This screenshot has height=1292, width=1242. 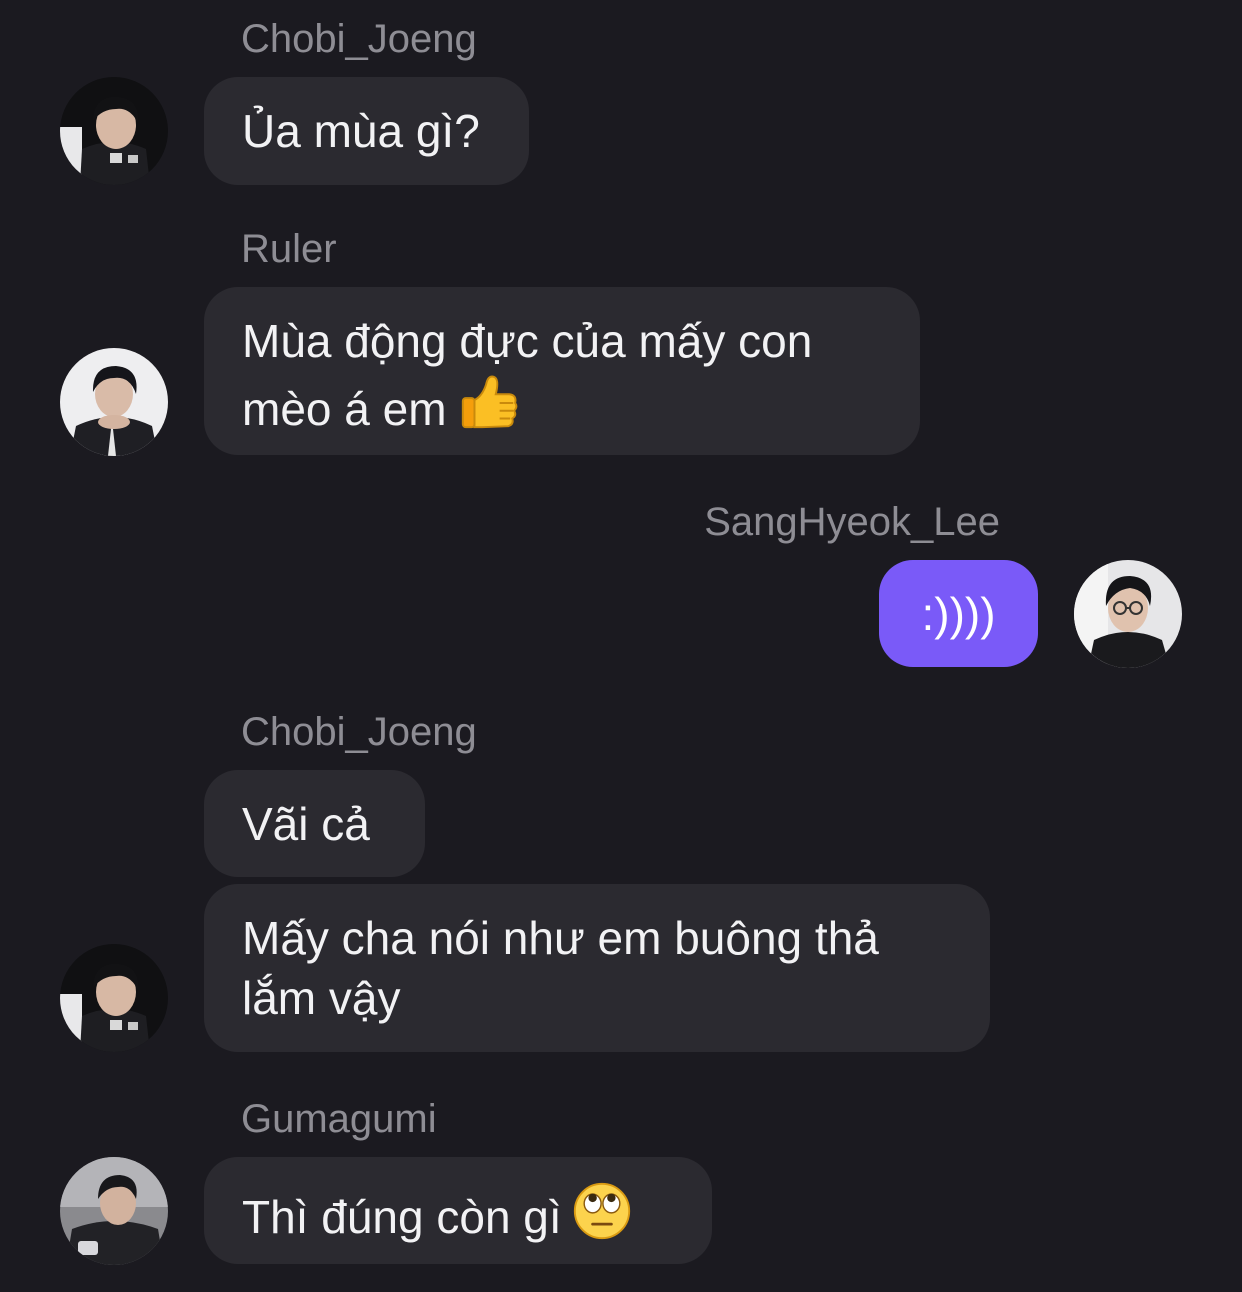 I want to click on message-text: :)))), so click(x=958, y=614).